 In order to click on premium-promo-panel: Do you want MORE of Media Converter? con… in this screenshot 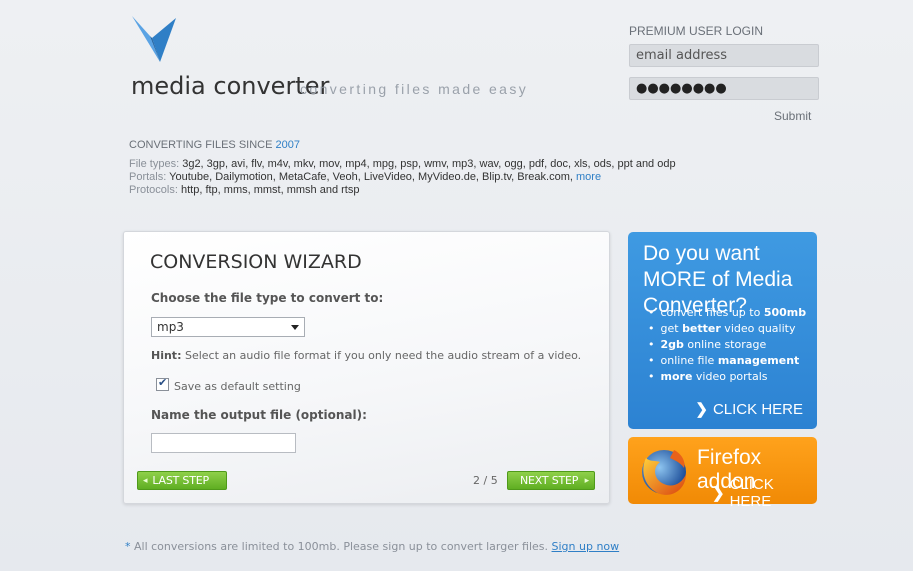, I will do `click(722, 330)`.